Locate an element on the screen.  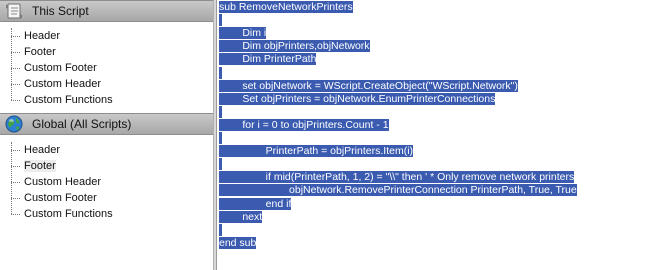
this-script-footer-item: Footer is located at coordinates (106, 52).